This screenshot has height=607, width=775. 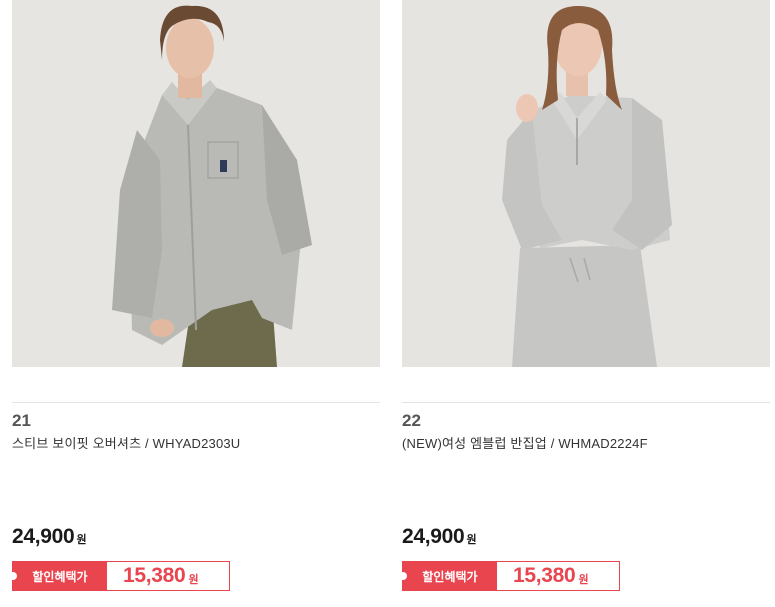 What do you see at coordinates (126, 442) in the screenshot?
I see `product-name: 스티브 보이핏 오버셔츠 / WHYAD2303U` at bounding box center [126, 442].